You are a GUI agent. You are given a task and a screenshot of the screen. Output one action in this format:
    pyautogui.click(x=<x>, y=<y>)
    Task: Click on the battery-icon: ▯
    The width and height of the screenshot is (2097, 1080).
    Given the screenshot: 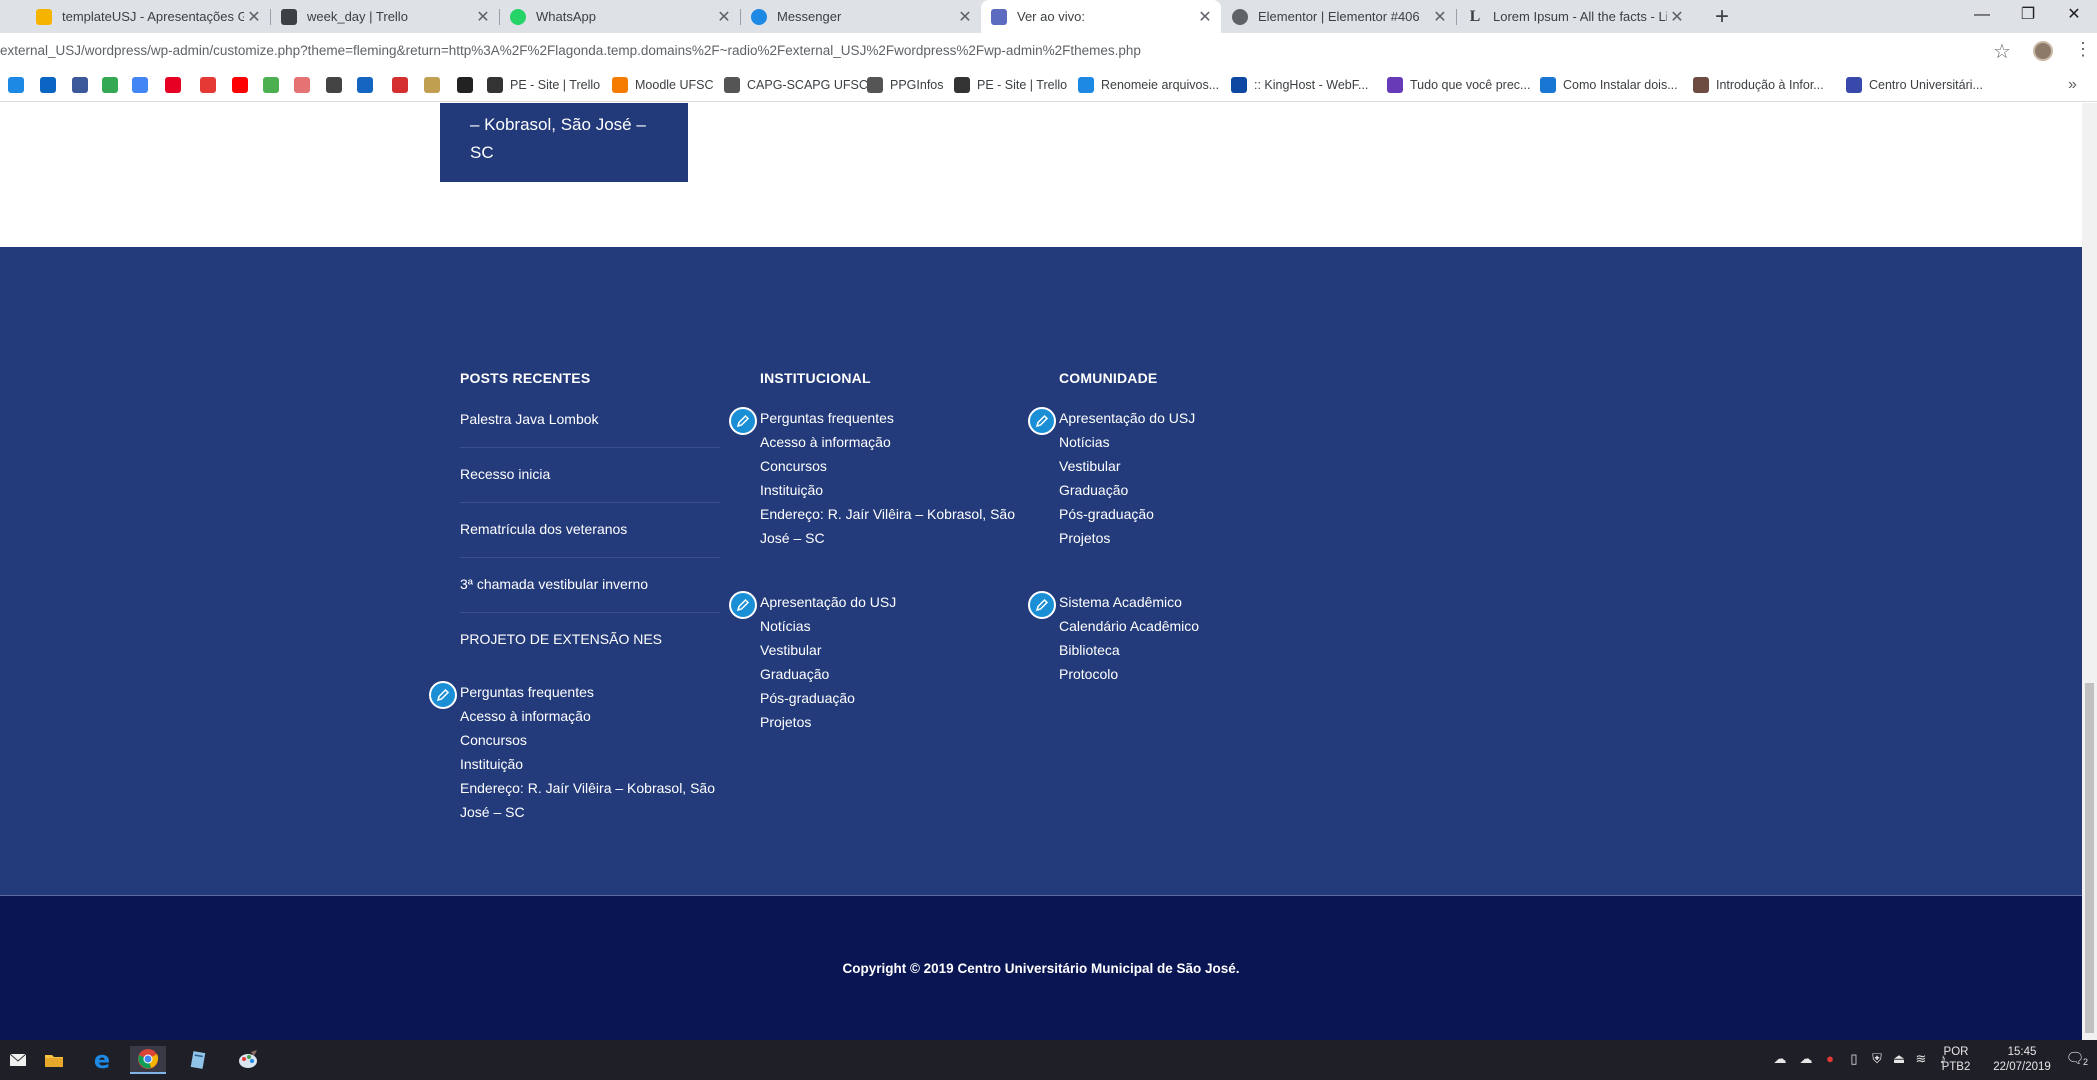 What is the action you would take?
    pyautogui.click(x=1854, y=1059)
    